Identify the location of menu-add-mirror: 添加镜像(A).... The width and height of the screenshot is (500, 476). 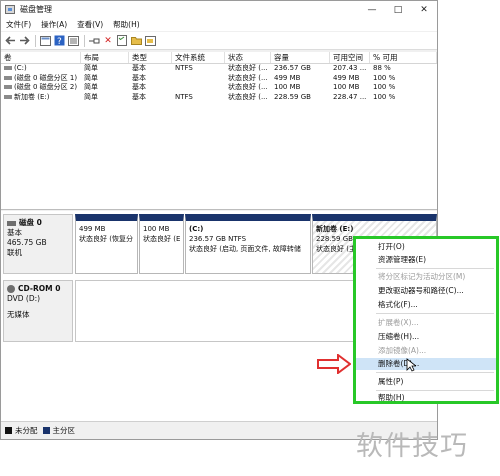
(402, 350).